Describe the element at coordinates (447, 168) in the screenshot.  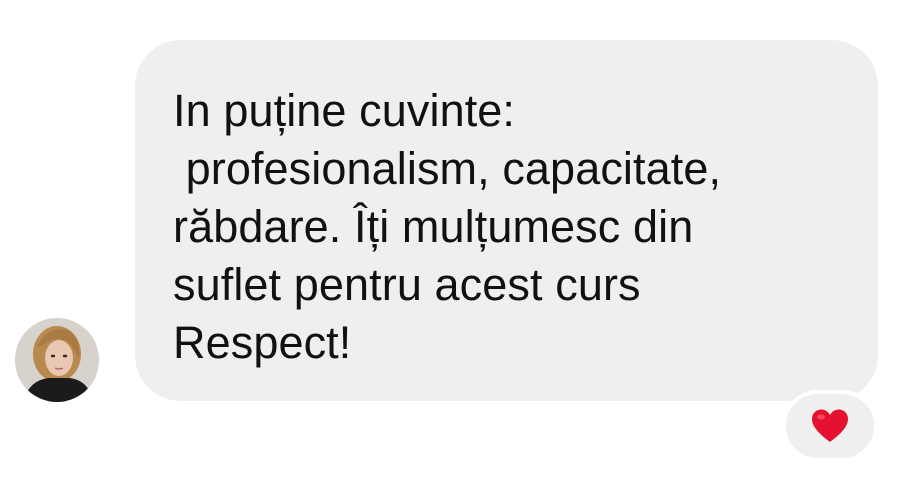
I see `message-line: profesionalism, capacitate,` at that location.